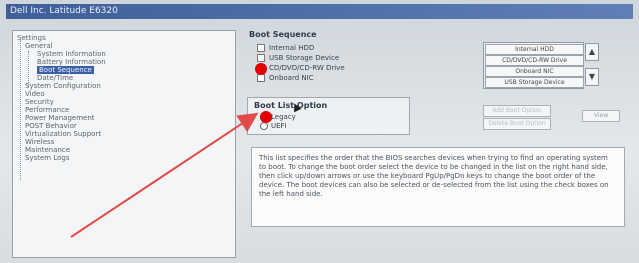 The image size is (639, 263). What do you see at coordinates (534, 49) in the screenshot?
I see `boot-order-item: Internal HDD` at bounding box center [534, 49].